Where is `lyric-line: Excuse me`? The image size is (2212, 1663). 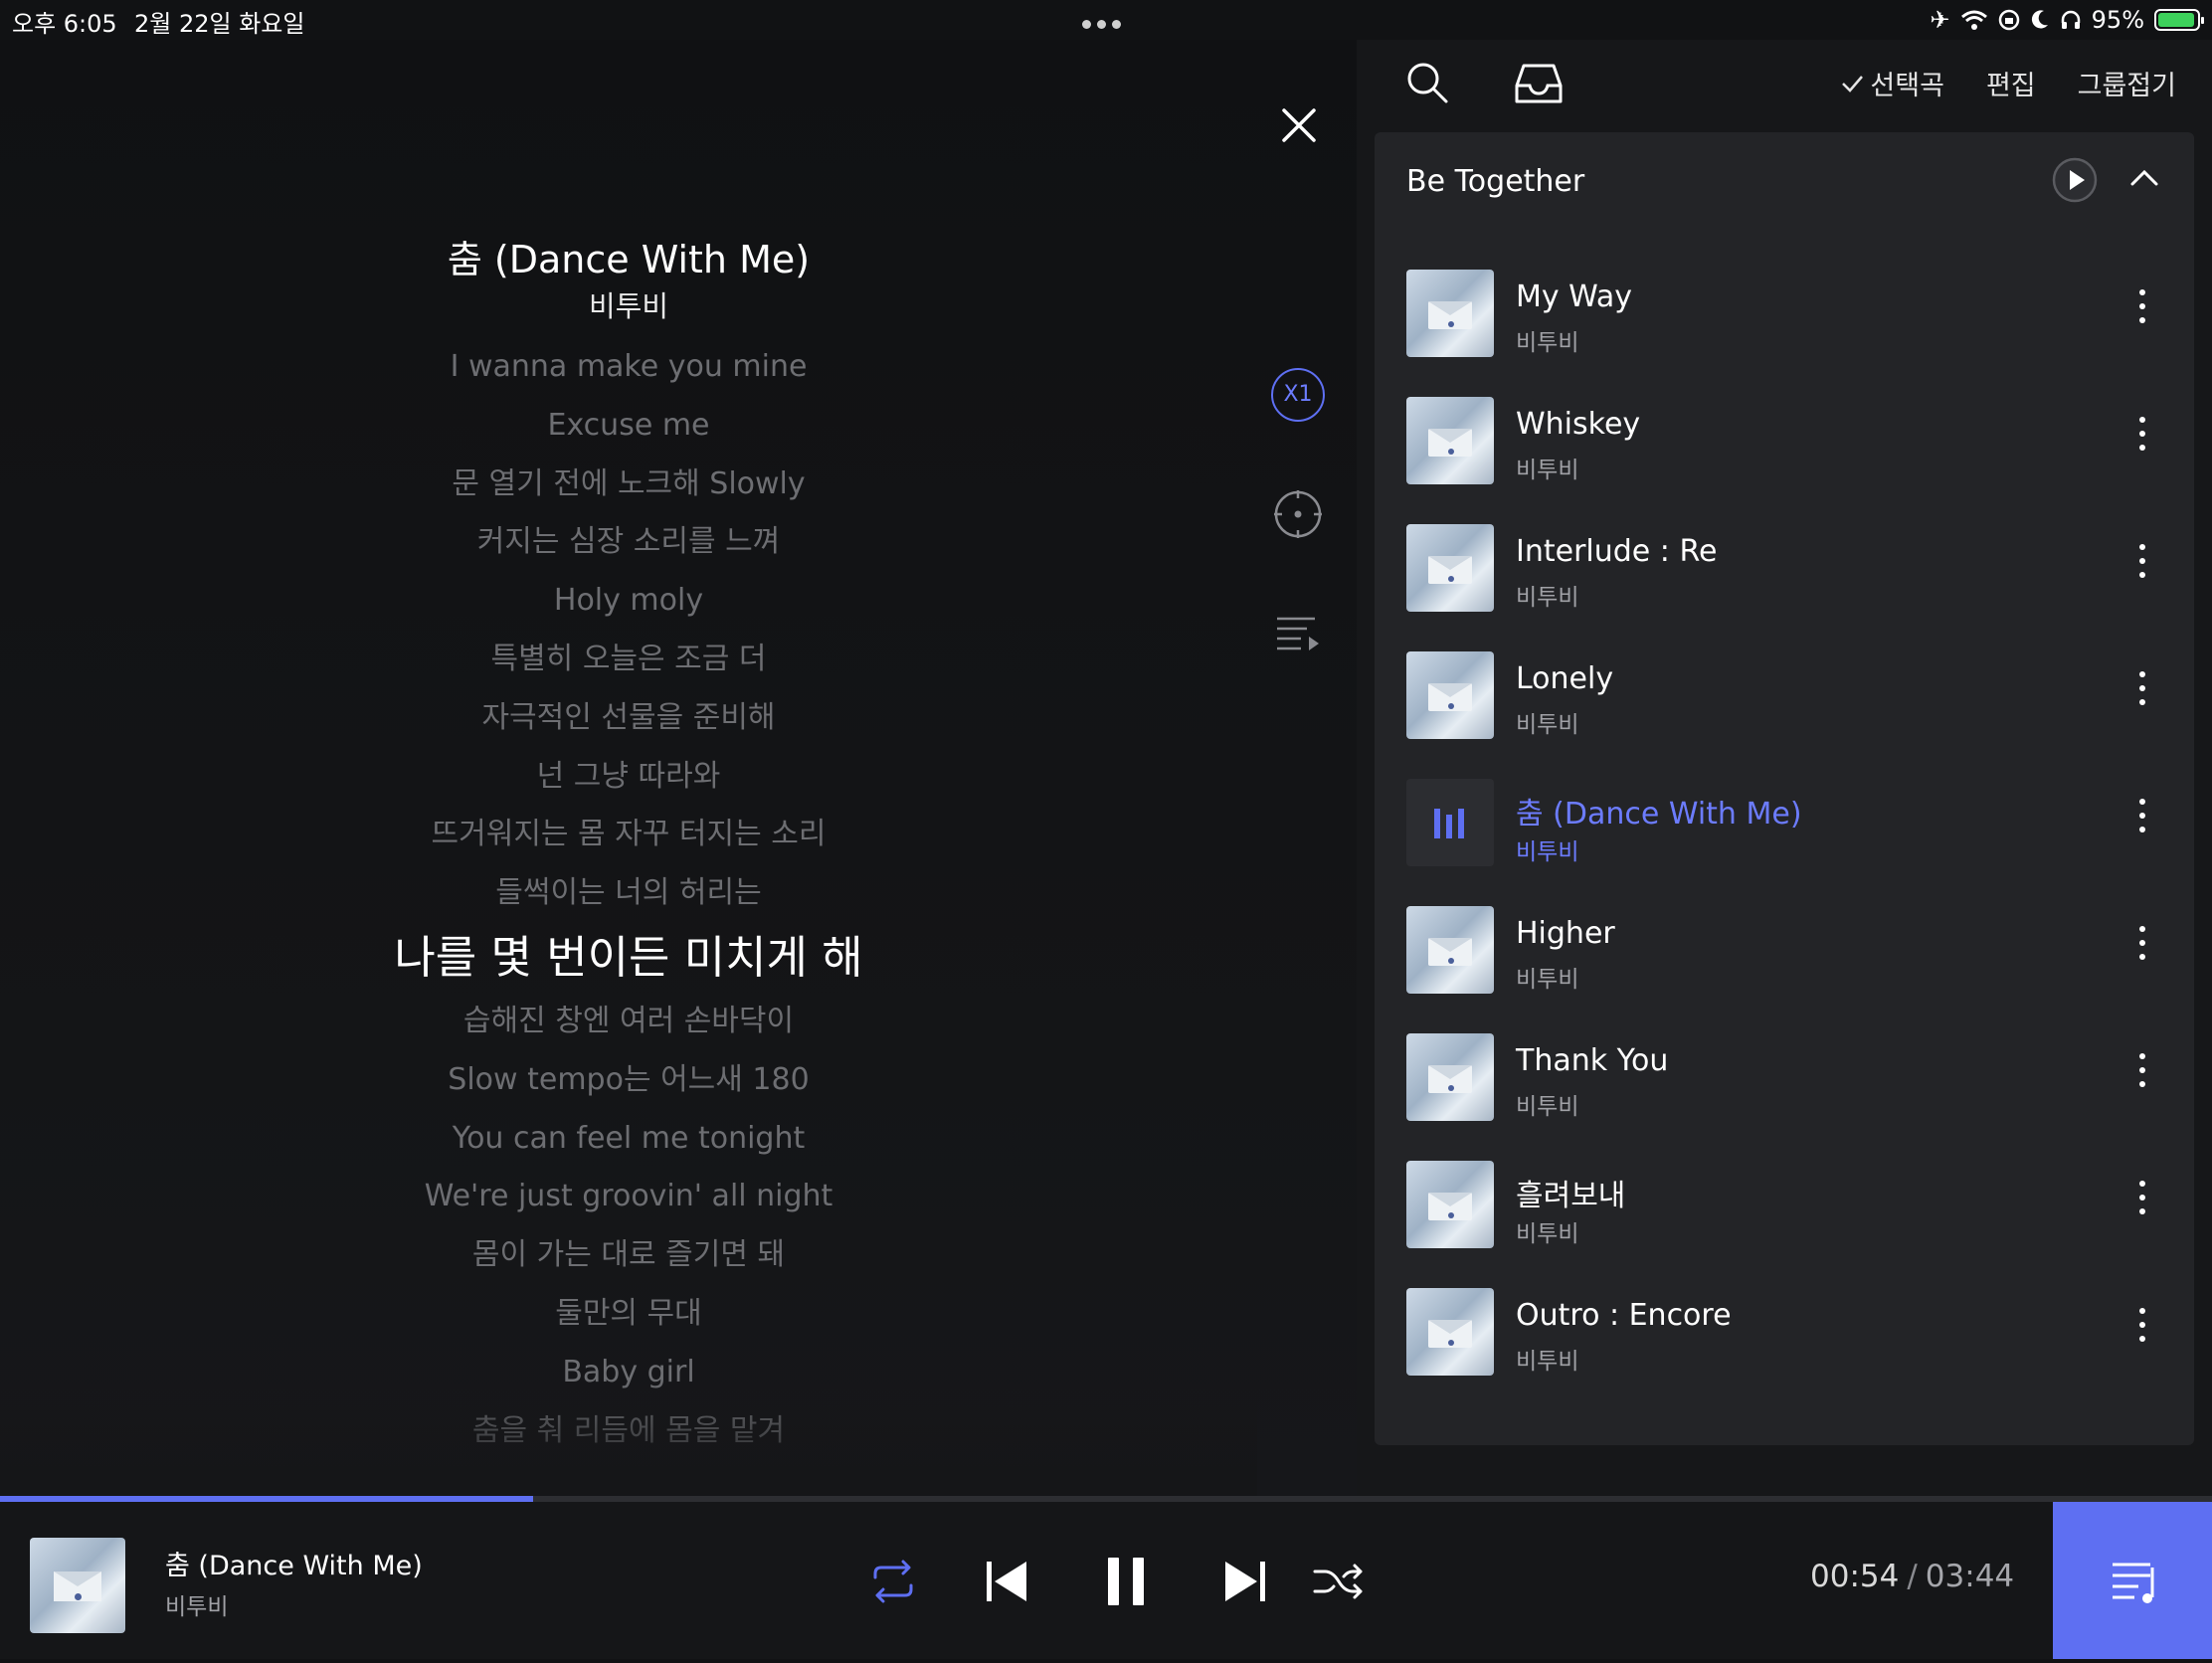
lyric-line: Excuse me is located at coordinates (628, 426).